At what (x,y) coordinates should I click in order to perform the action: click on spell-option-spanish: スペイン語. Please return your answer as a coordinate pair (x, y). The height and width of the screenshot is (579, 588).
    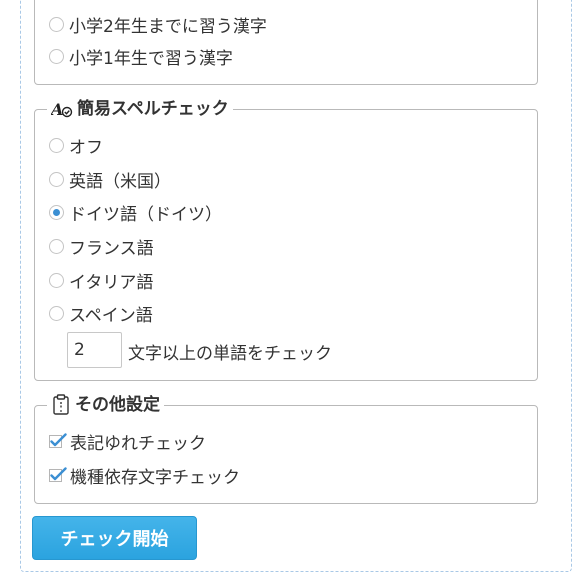
    Looking at the image, I should click on (101, 313).